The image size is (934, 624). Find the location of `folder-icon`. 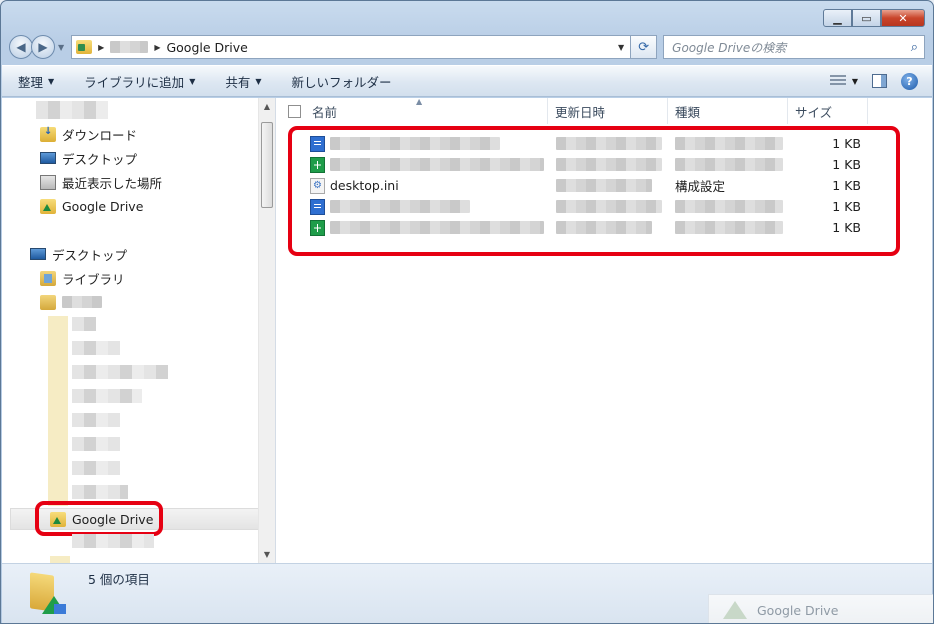

folder-icon is located at coordinates (84, 47).